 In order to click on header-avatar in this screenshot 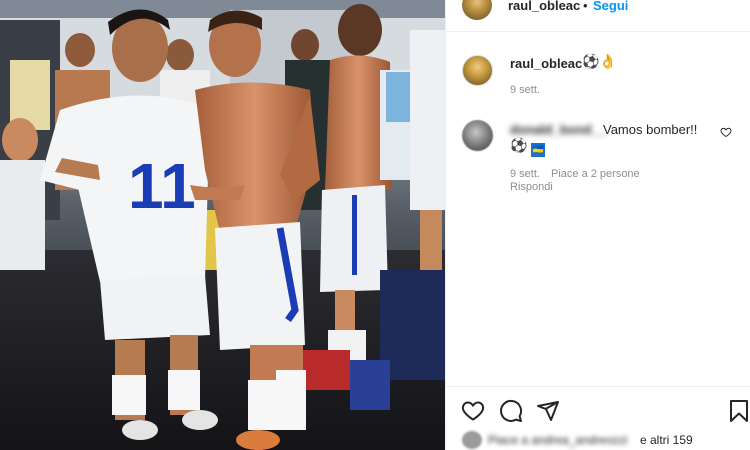, I will do `click(477, 10)`.